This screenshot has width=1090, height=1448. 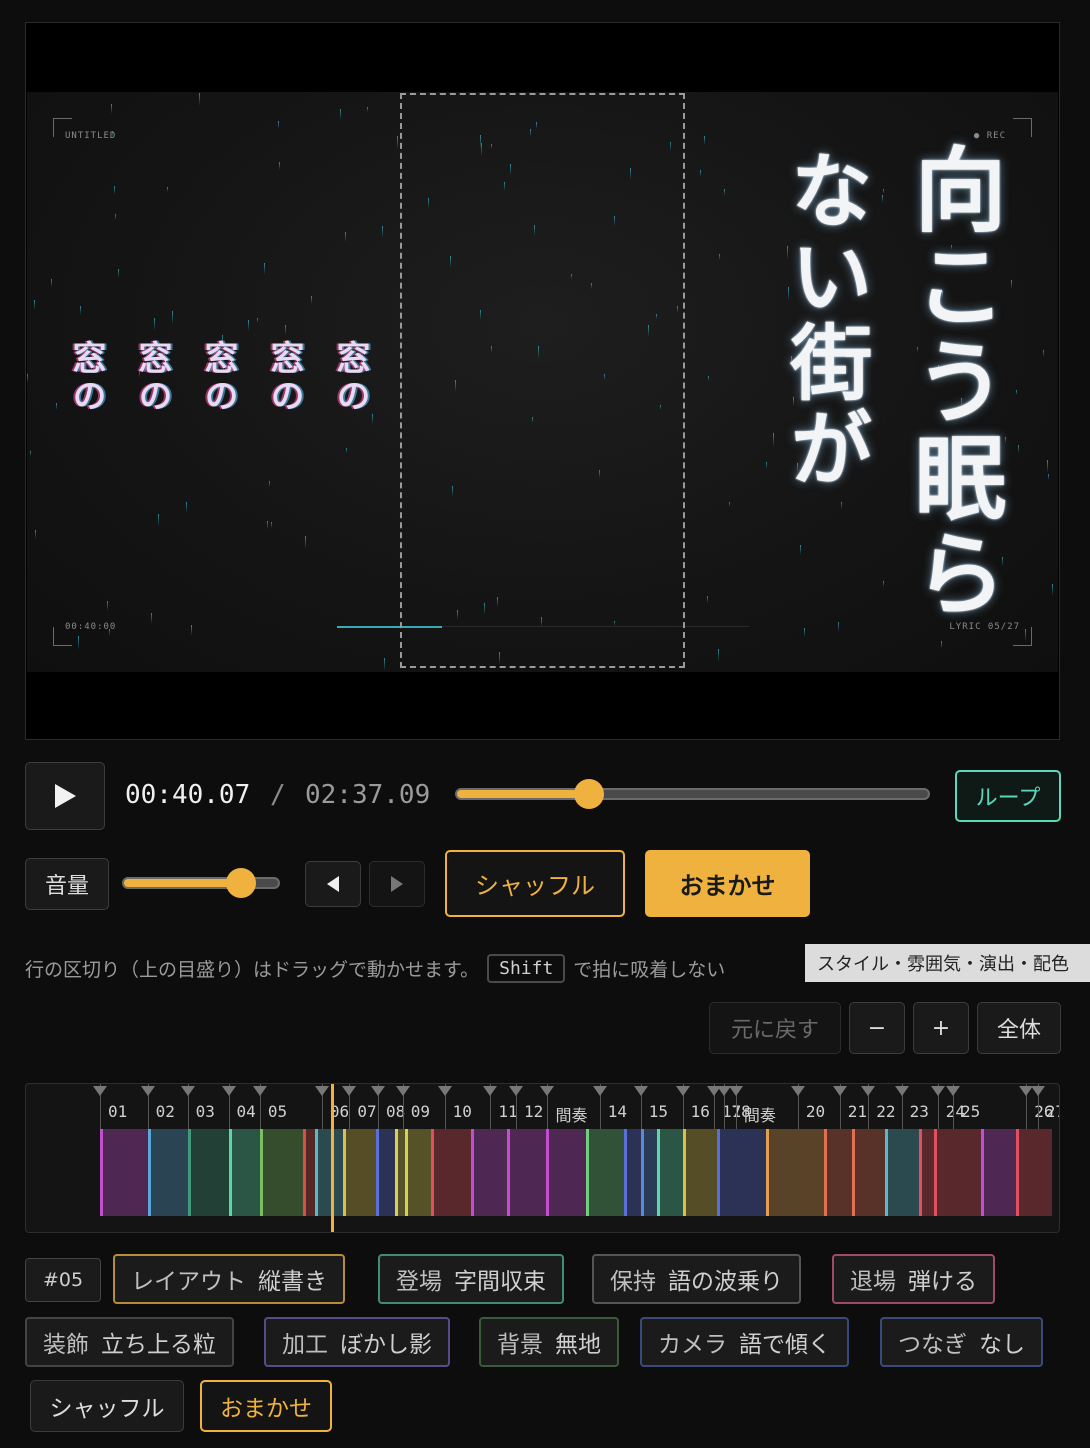 What do you see at coordinates (332, 1158) in the screenshot?
I see `playhead` at bounding box center [332, 1158].